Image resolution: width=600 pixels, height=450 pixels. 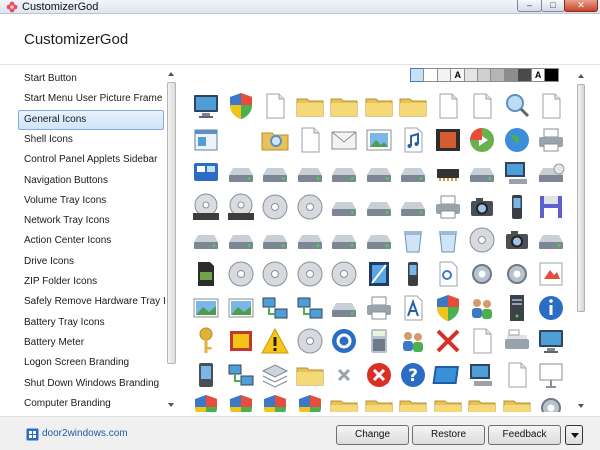 What do you see at coordinates (574, 435) in the screenshot?
I see `options-dropdown-button` at bounding box center [574, 435].